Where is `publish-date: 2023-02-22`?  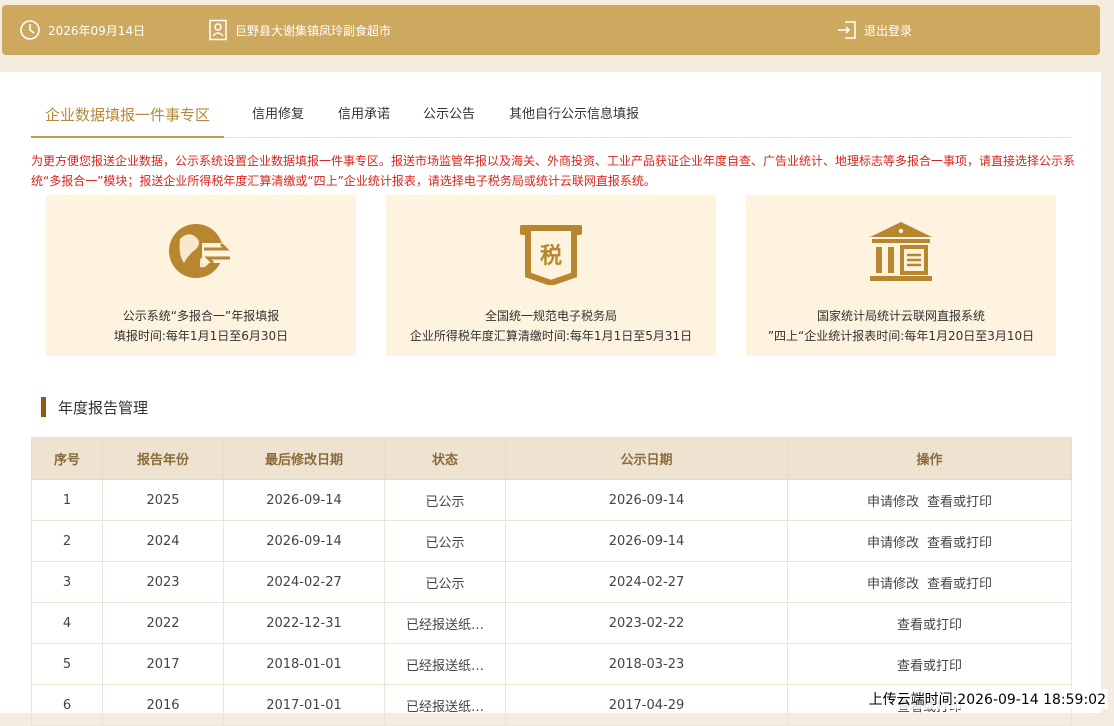 publish-date: 2023-02-22 is located at coordinates (646, 623).